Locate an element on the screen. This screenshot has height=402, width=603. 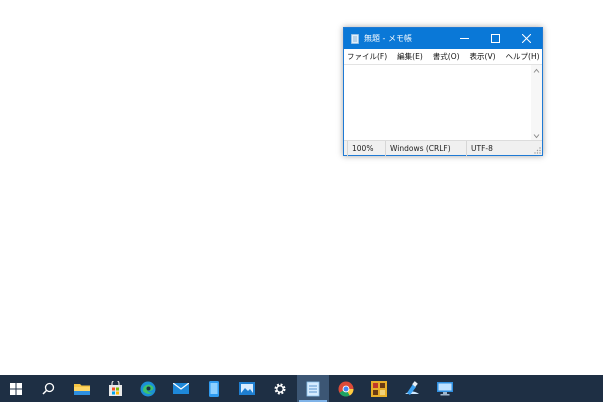
menu-bar: ファイル(F) 編集(E) 書式(O) 表示(V) ヘルプ(H) is located at coordinates (443, 56).